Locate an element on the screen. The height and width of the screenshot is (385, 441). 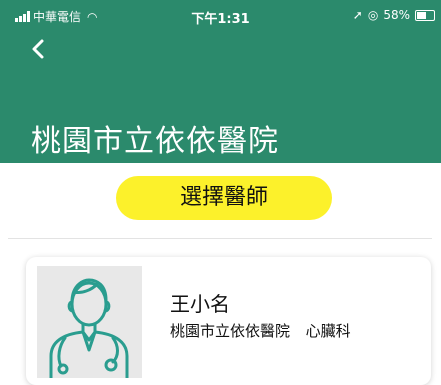
doctor-department: 心臟科 is located at coordinates (328, 331).